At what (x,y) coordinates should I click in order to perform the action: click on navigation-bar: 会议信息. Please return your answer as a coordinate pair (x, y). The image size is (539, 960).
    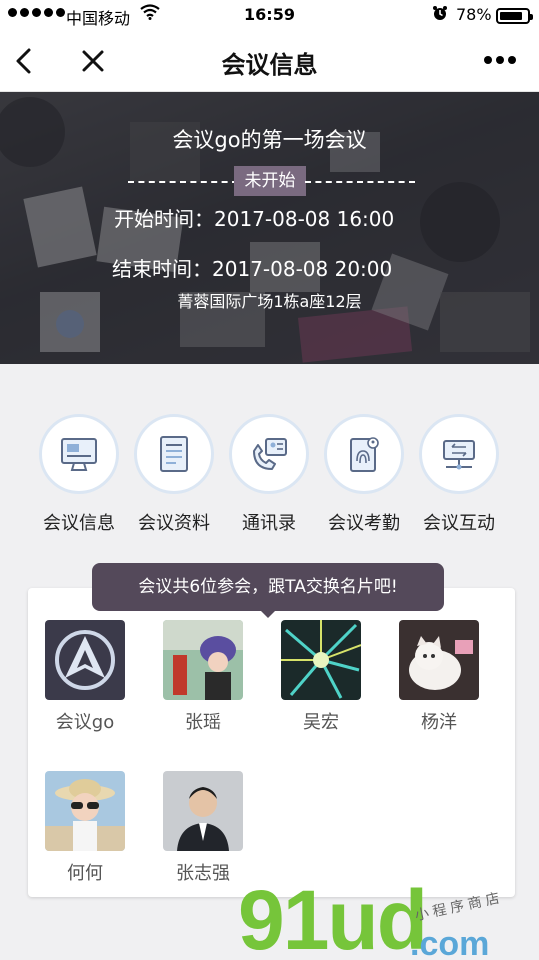
    Looking at the image, I should click on (269, 62).